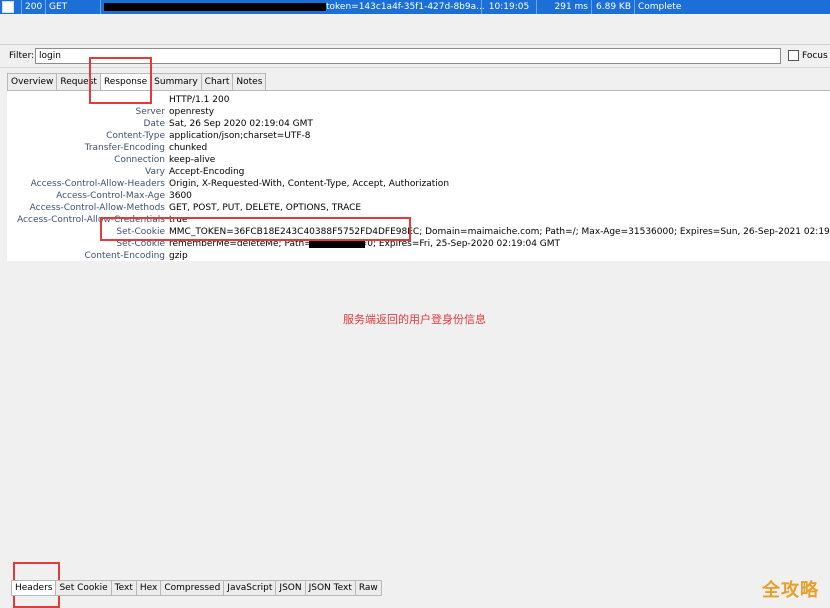  Describe the element at coordinates (97, 208) in the screenshot. I see `header-name: Access-Control-Allow-Methods` at that location.